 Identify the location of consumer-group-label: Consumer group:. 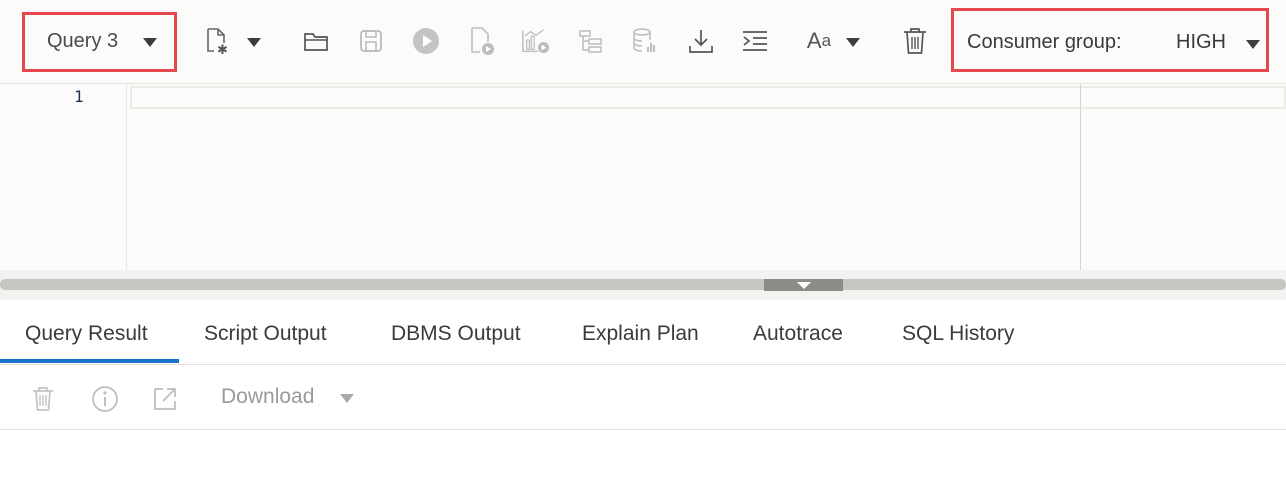
(1044, 42).